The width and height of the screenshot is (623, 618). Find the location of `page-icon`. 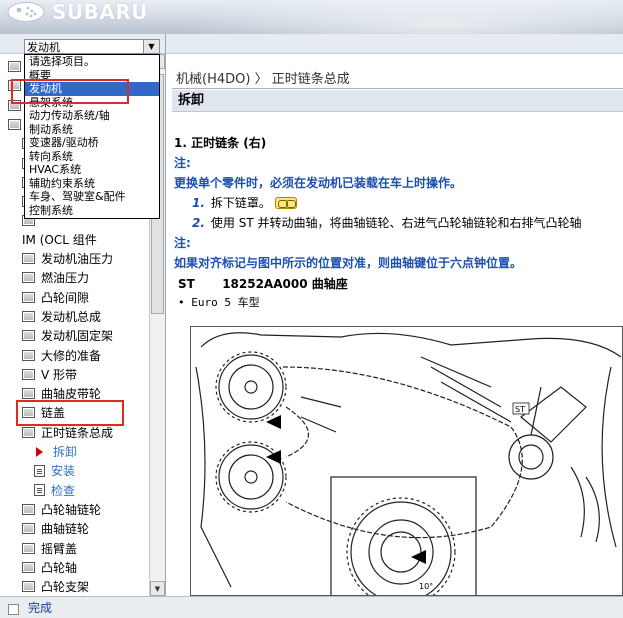

page-icon is located at coordinates (13, 608).